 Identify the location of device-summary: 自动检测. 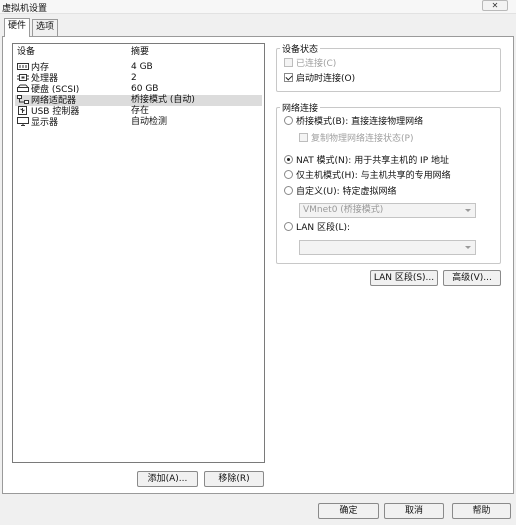
(149, 122).